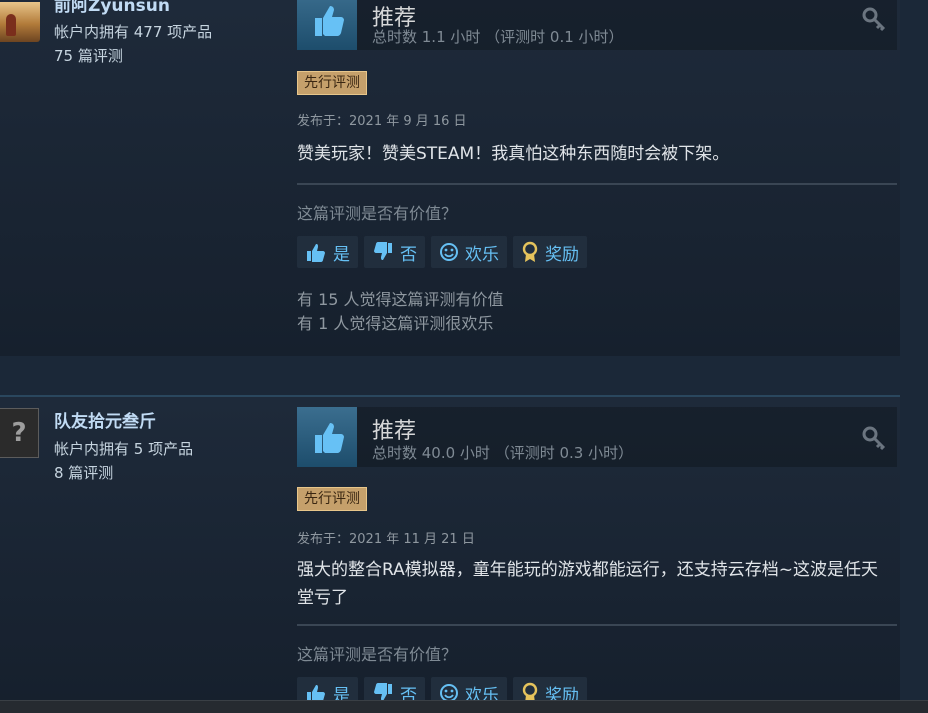 Image resolution: width=928 pixels, height=713 pixels. Describe the element at coordinates (20, 22) in the screenshot. I see `avatar` at that location.